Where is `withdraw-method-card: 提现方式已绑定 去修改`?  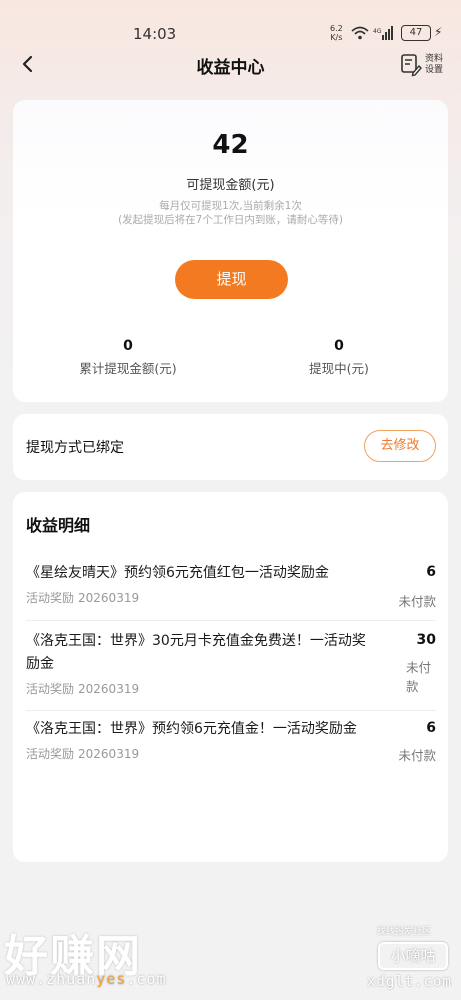 withdraw-method-card: 提现方式已绑定 去修改 is located at coordinates (230, 447).